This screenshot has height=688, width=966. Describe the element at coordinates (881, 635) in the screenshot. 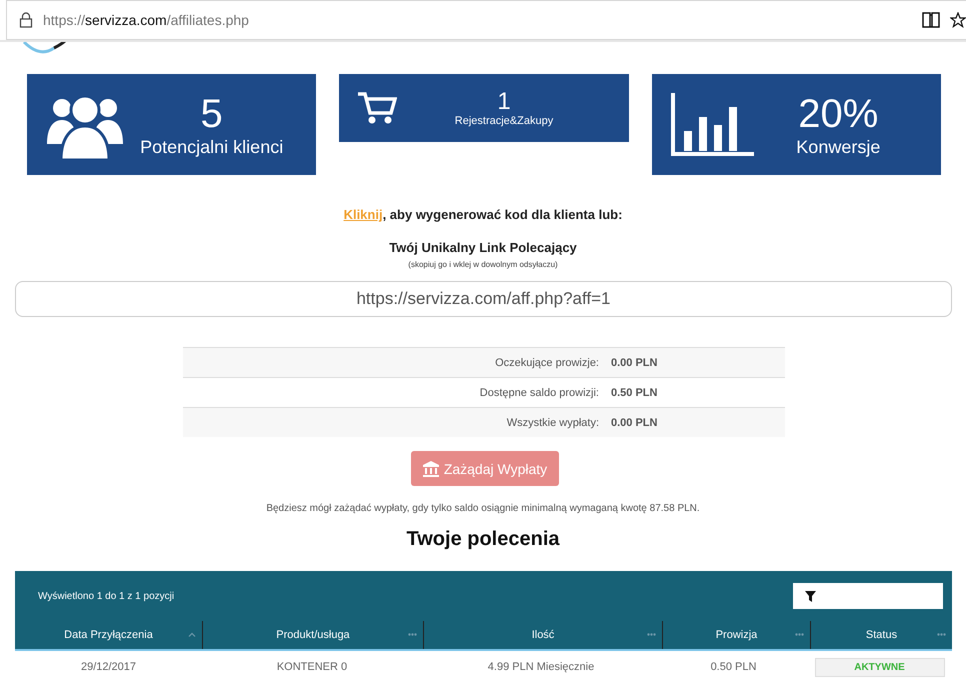

I see `column-header: Status` at that location.